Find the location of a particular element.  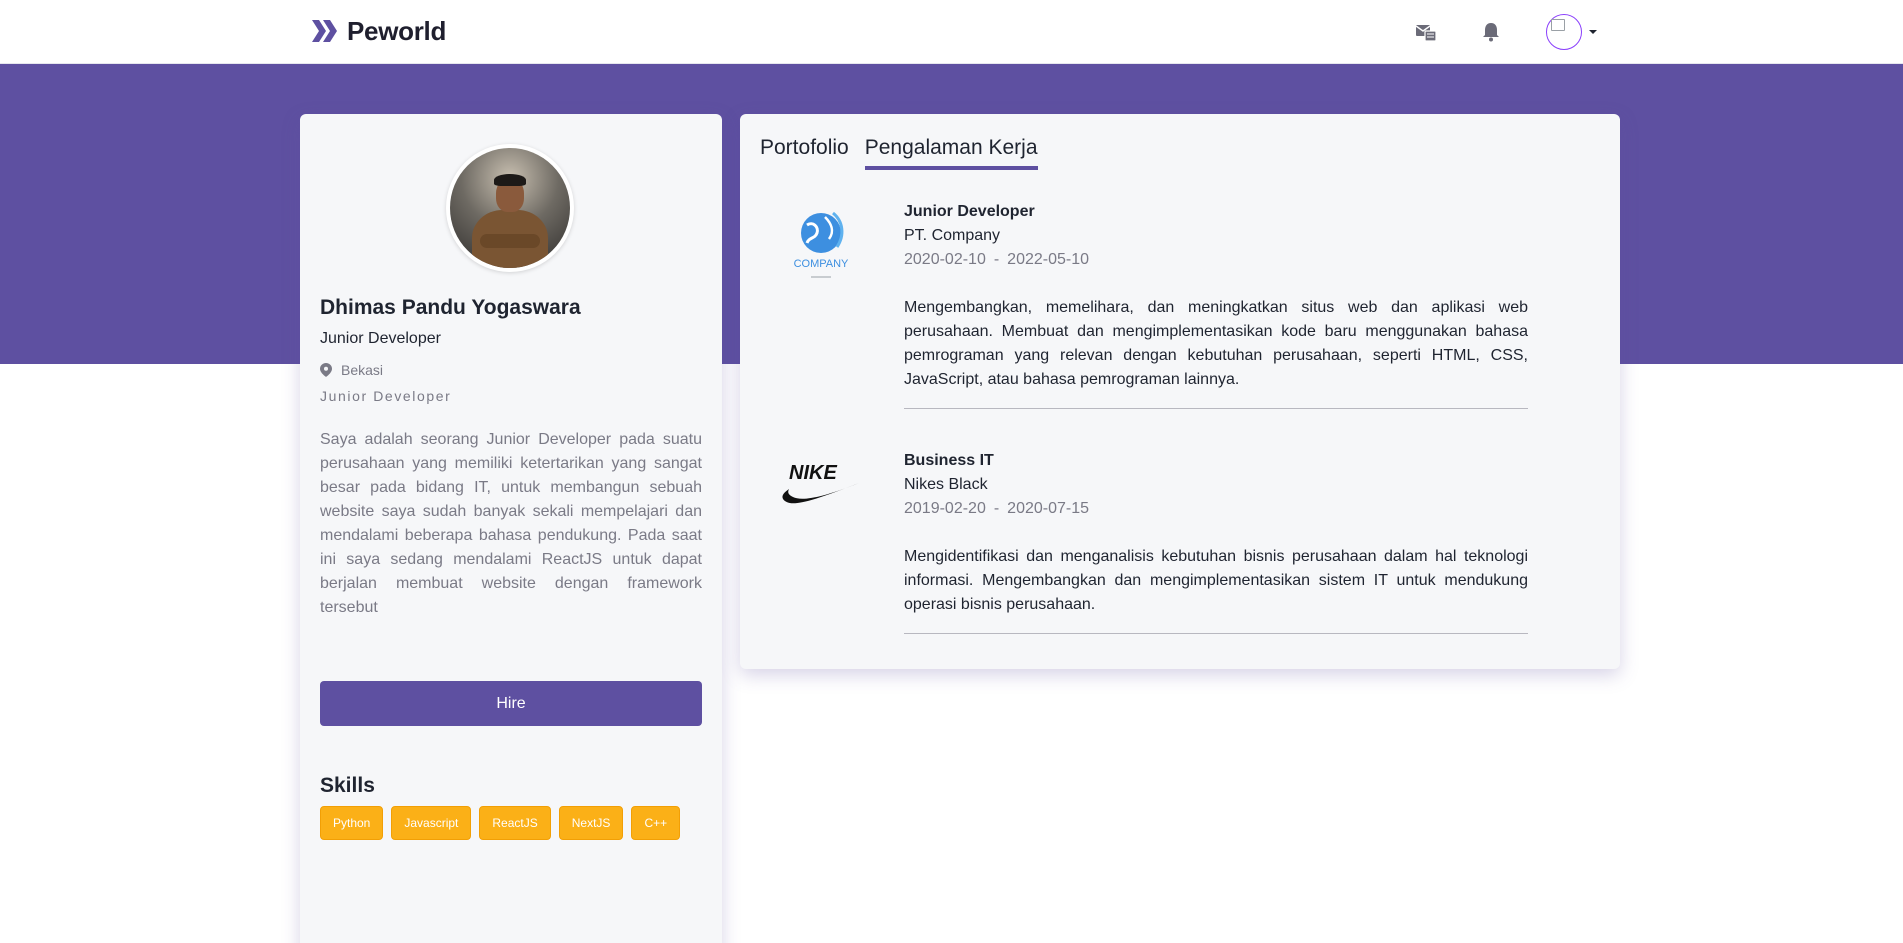

experience-company: Nikes Black is located at coordinates (946, 484).